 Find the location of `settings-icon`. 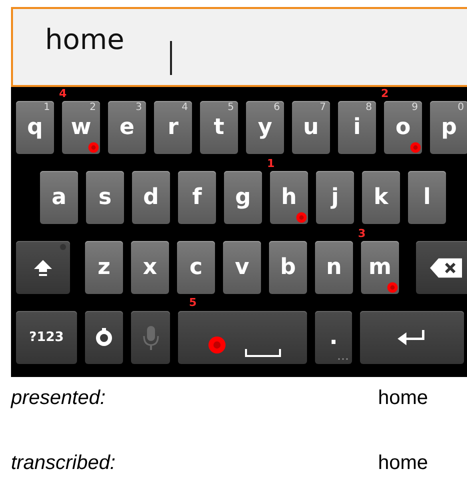

settings-icon is located at coordinates (104, 338).